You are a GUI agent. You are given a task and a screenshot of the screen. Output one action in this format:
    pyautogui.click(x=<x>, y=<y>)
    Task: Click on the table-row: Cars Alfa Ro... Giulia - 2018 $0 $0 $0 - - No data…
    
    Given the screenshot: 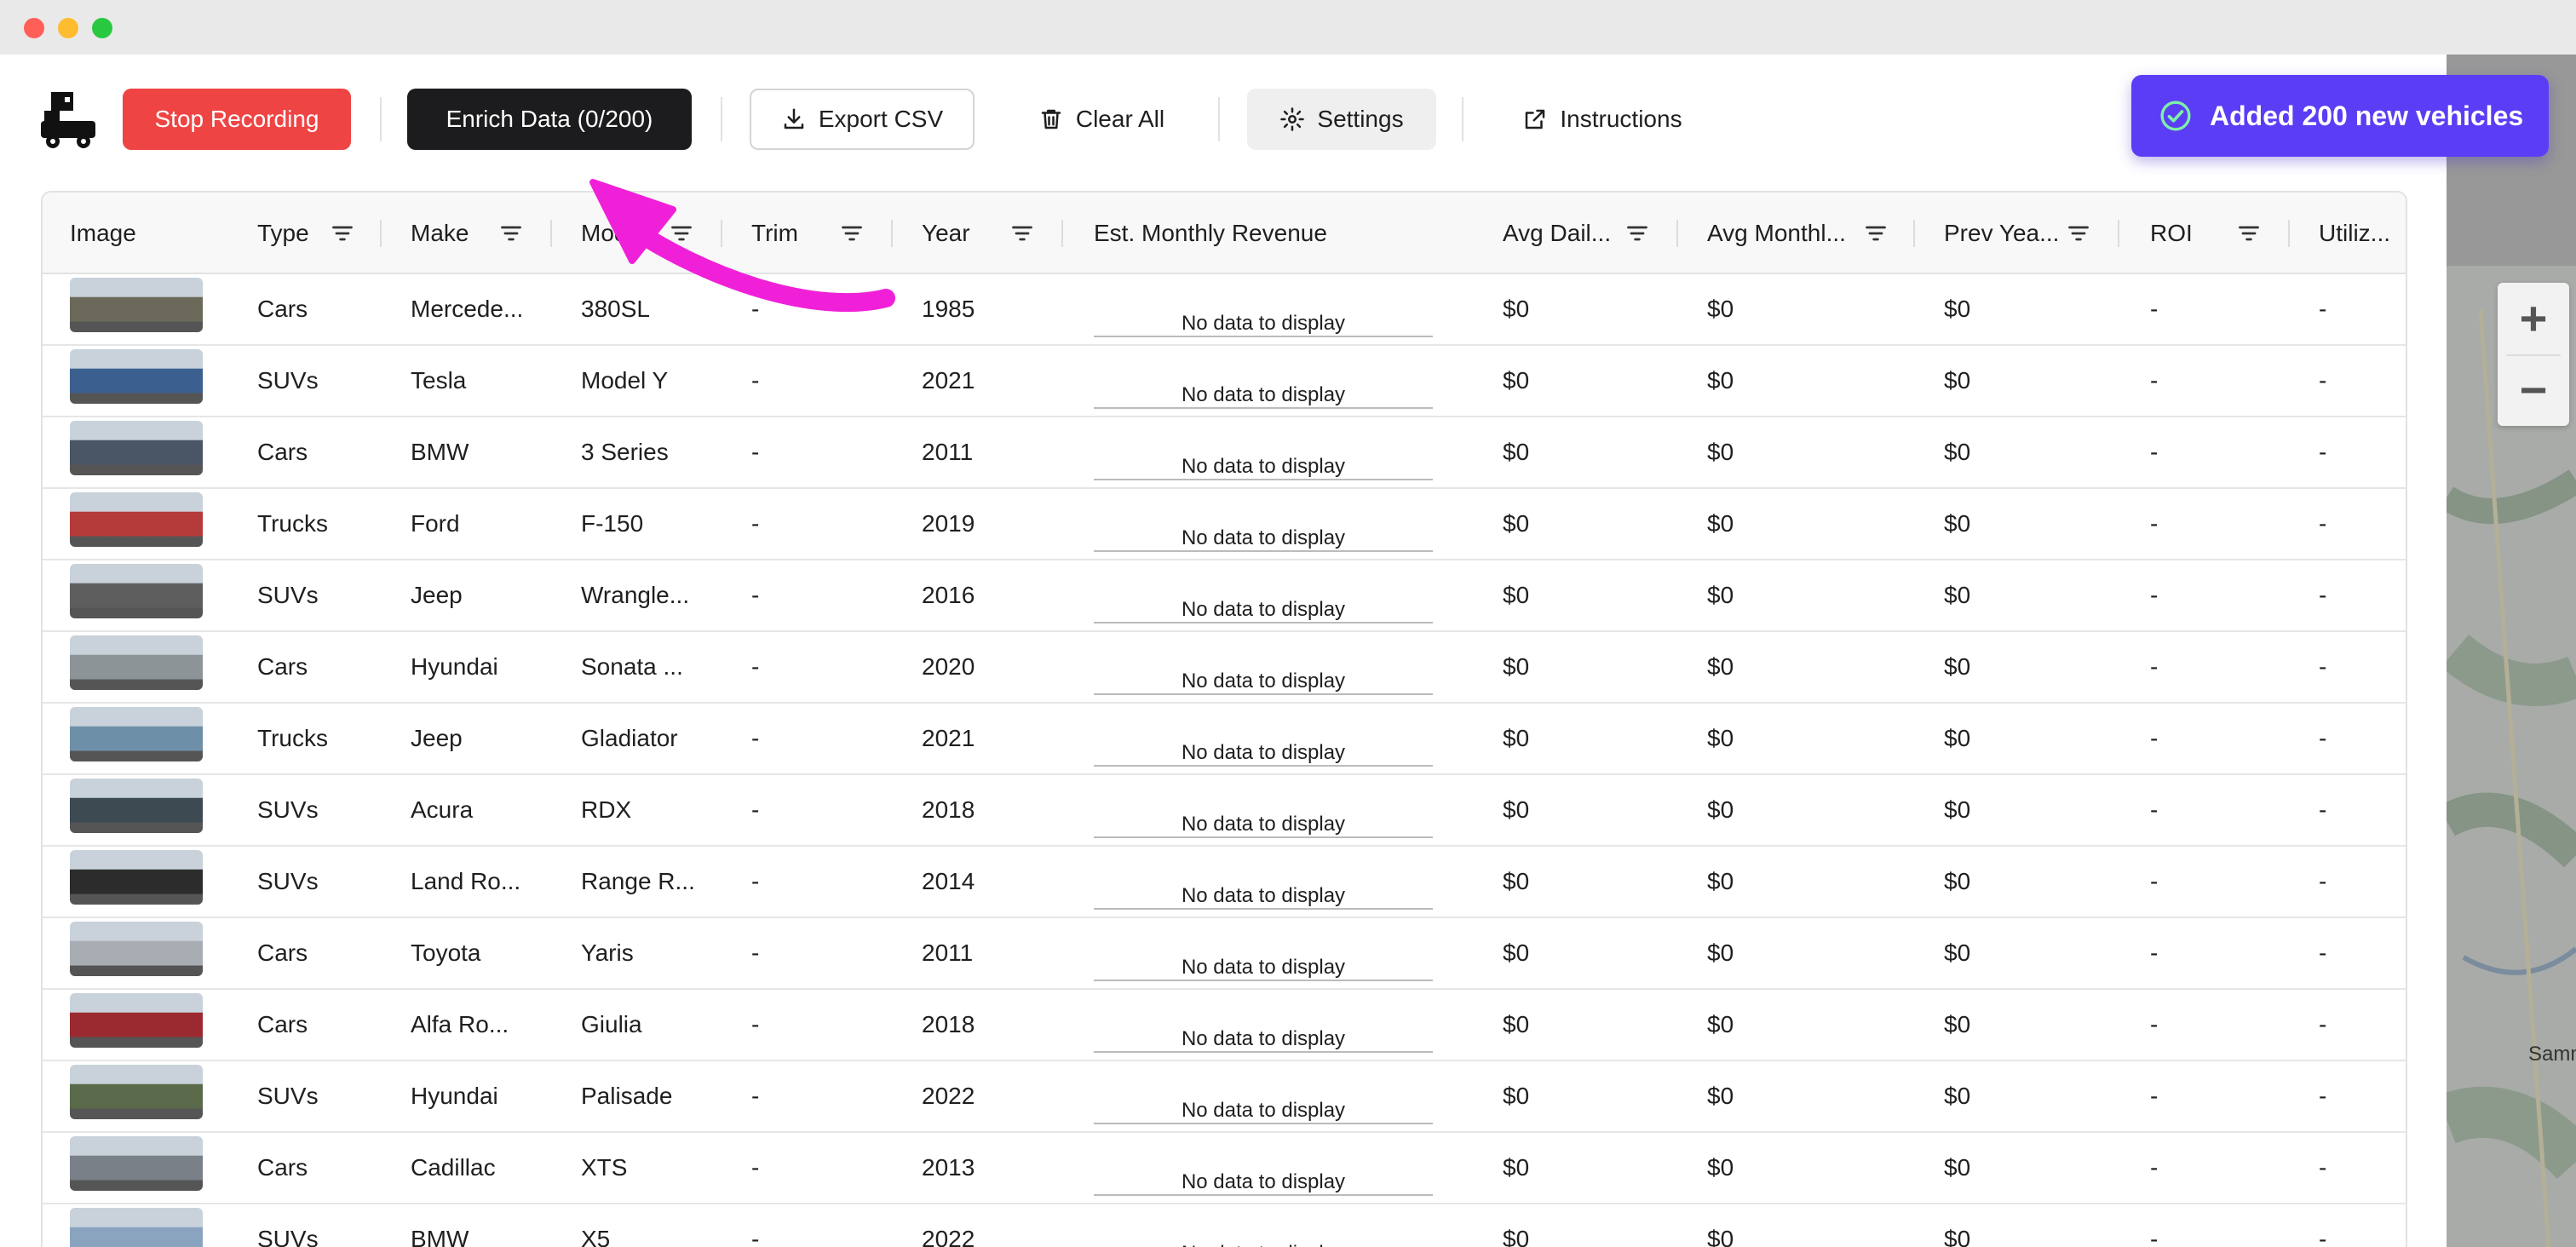 What is the action you would take?
    pyautogui.click(x=1224, y=1026)
    